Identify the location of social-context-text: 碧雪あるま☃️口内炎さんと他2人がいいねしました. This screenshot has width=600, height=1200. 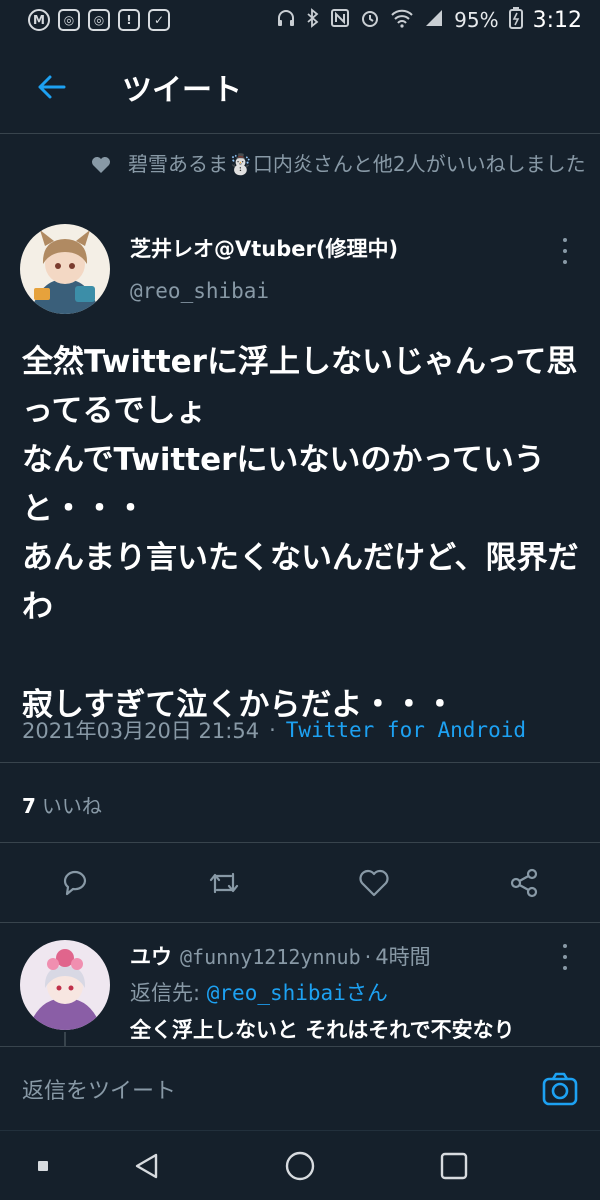
(357, 164).